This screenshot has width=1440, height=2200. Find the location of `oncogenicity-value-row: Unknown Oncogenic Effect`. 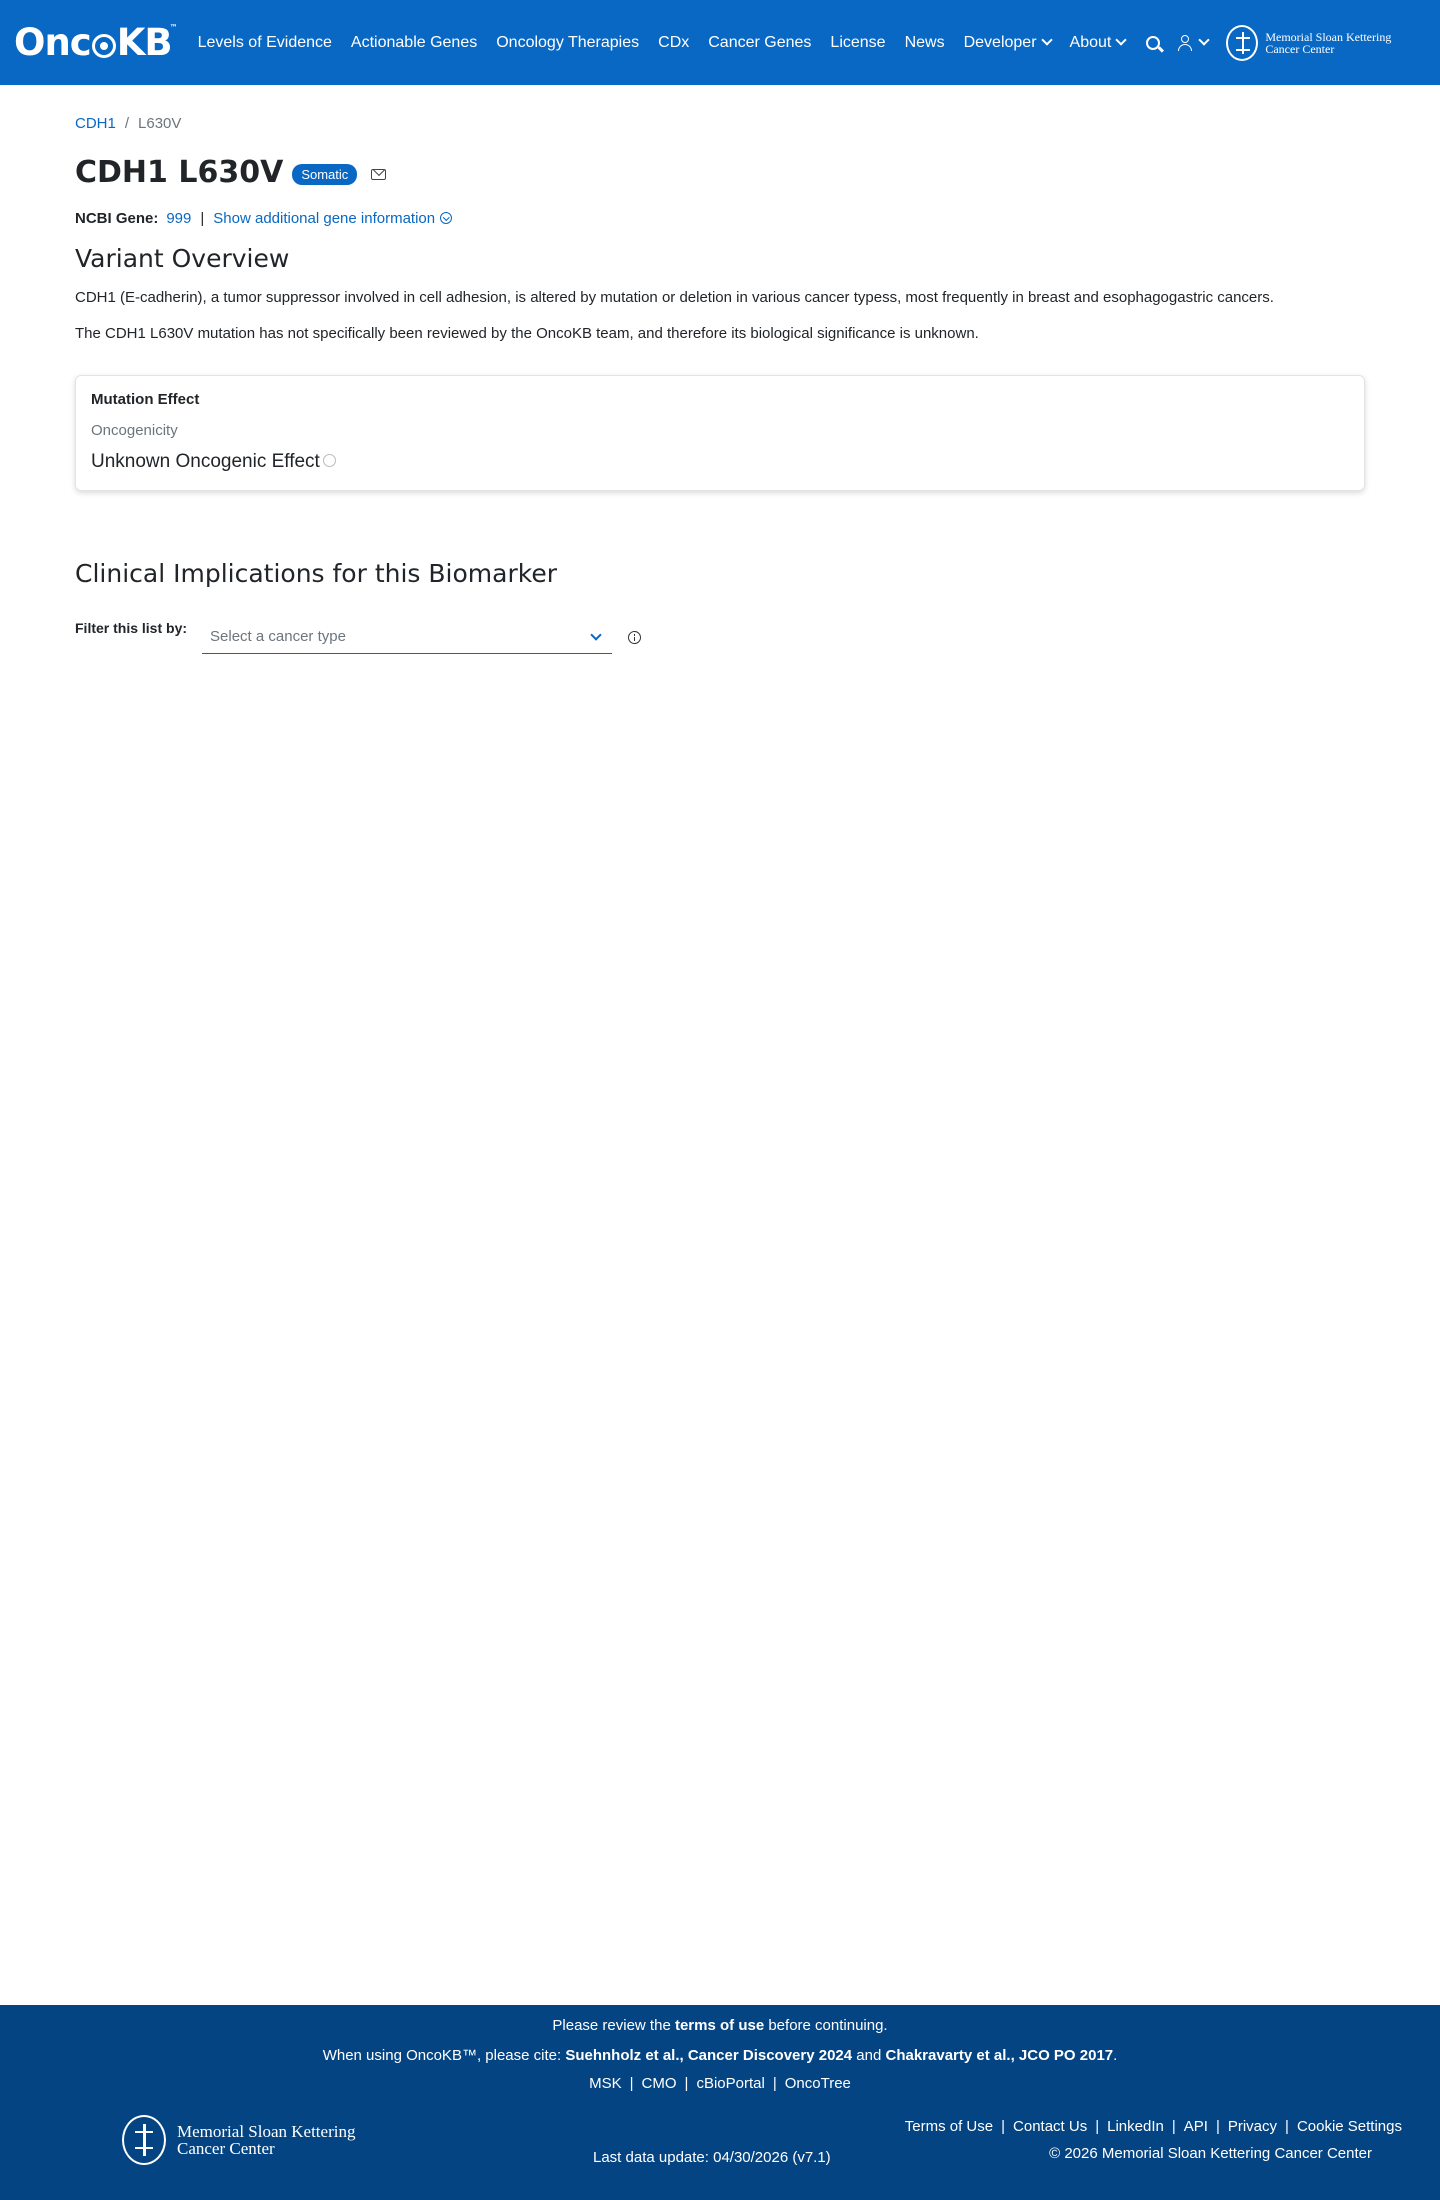

oncogenicity-value-row: Unknown Oncogenic Effect is located at coordinates (720, 462).